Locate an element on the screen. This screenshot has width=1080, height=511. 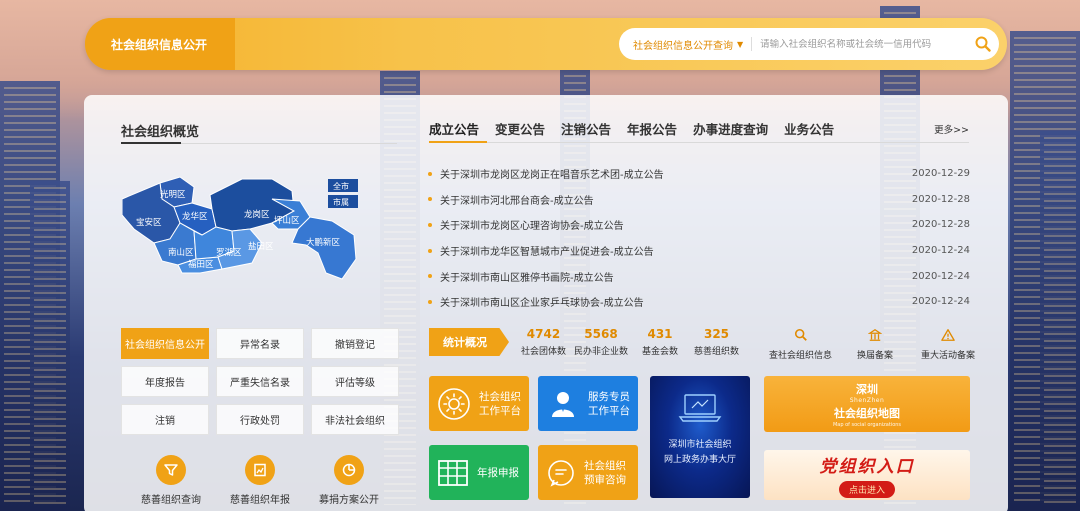
list-item: 关于深圳市南山区雅停书画院-成立公告 2020-12-24 is located at coordinates (699, 276).